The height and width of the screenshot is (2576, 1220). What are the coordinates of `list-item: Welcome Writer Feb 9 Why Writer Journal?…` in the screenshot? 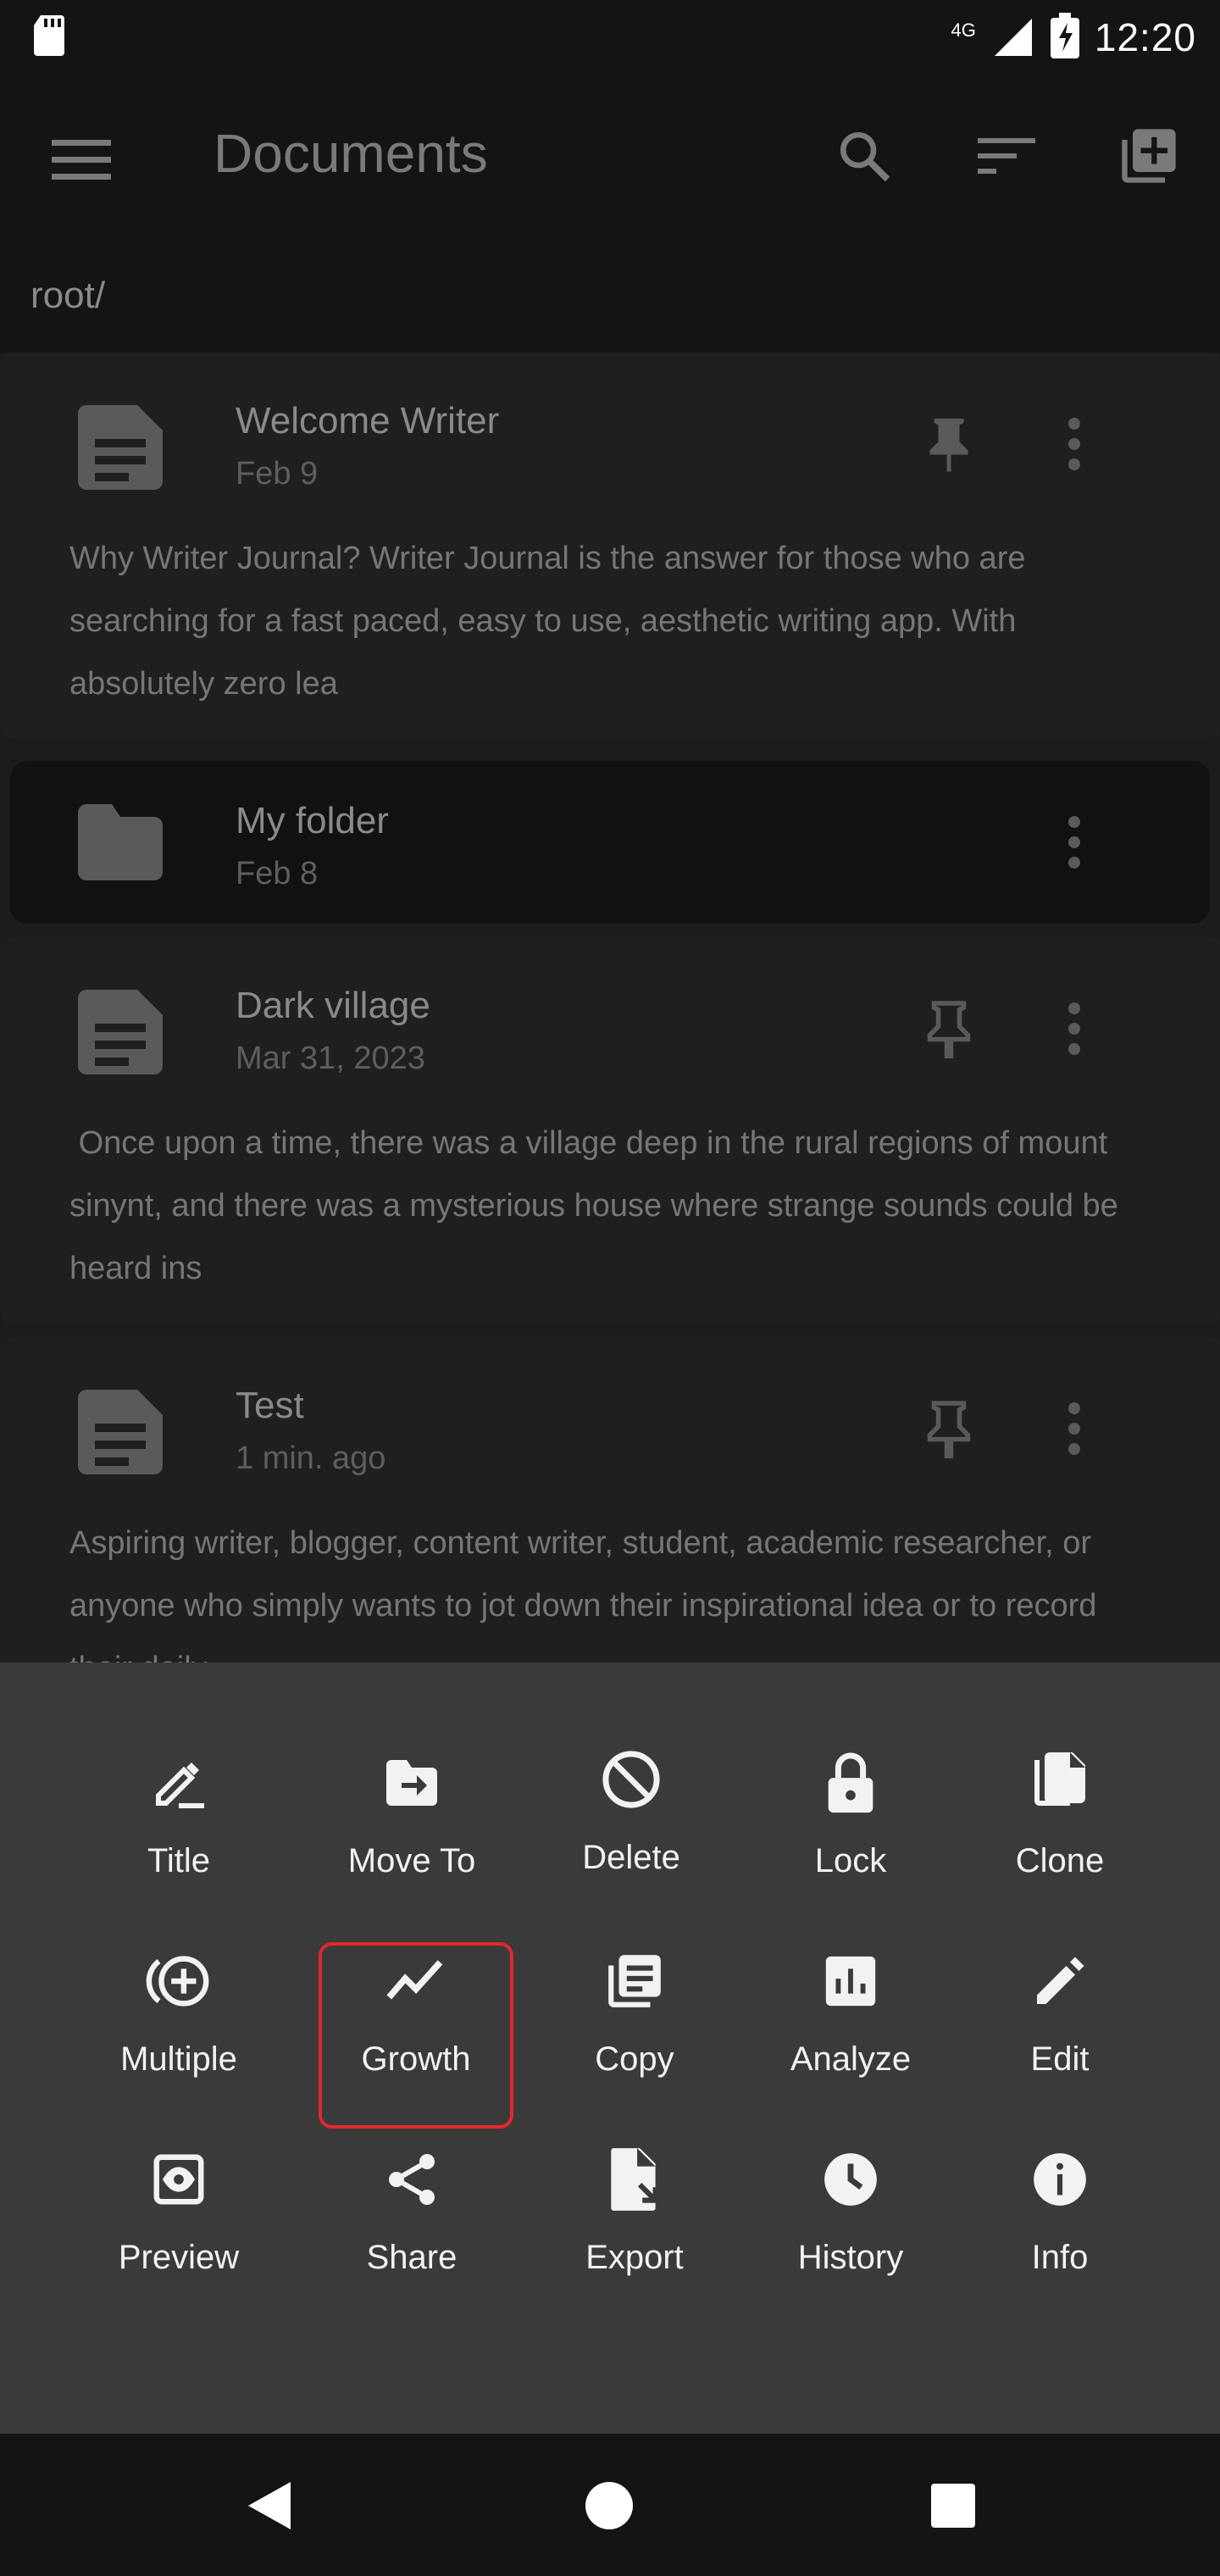 It's located at (610, 546).